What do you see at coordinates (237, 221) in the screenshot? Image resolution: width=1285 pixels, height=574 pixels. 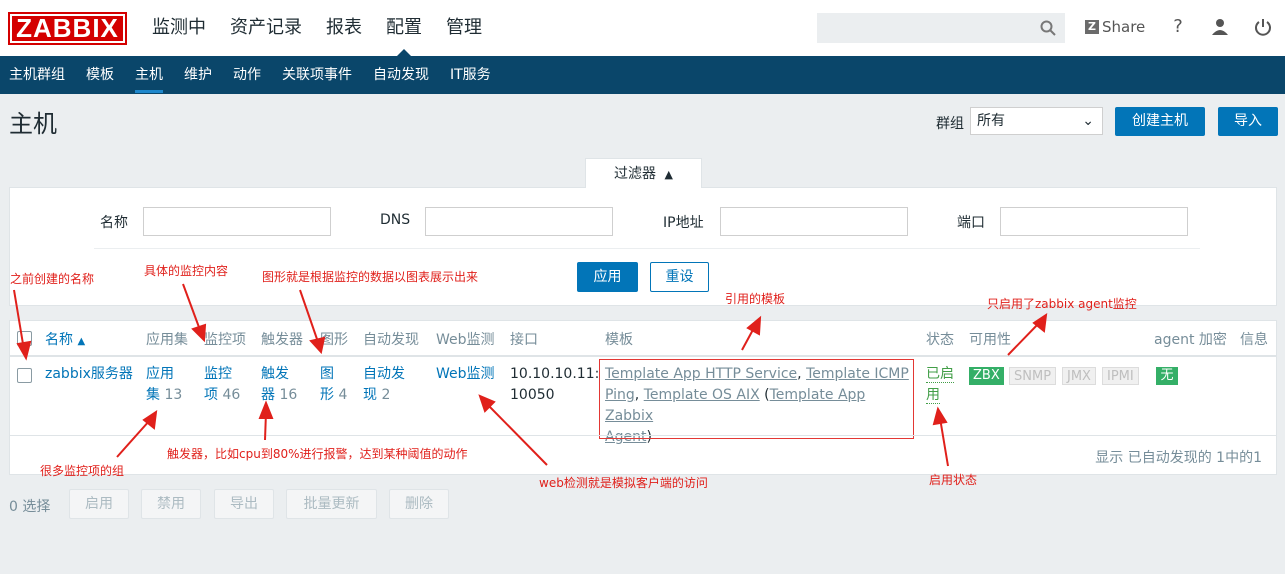 I see `name-field` at bounding box center [237, 221].